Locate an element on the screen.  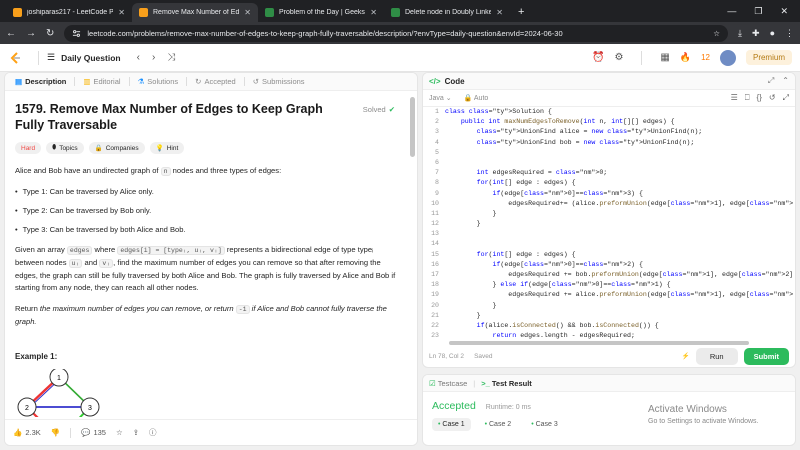
topics-tag: ⬮ Topics is located at coordinates (65, 148).